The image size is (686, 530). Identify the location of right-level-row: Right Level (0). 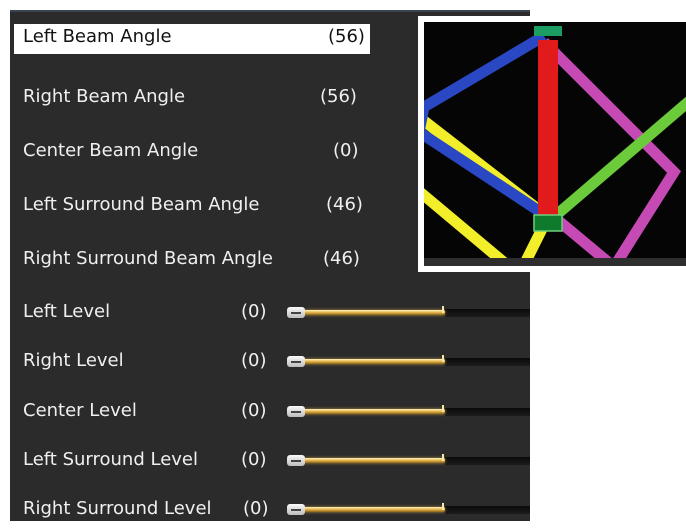
(270, 362).